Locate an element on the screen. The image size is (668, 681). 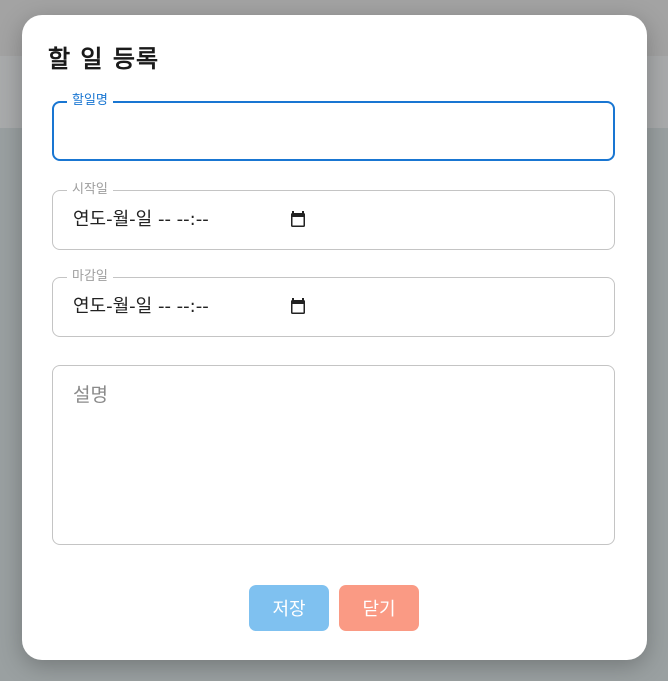
save-button: 저장 is located at coordinates (289, 608).